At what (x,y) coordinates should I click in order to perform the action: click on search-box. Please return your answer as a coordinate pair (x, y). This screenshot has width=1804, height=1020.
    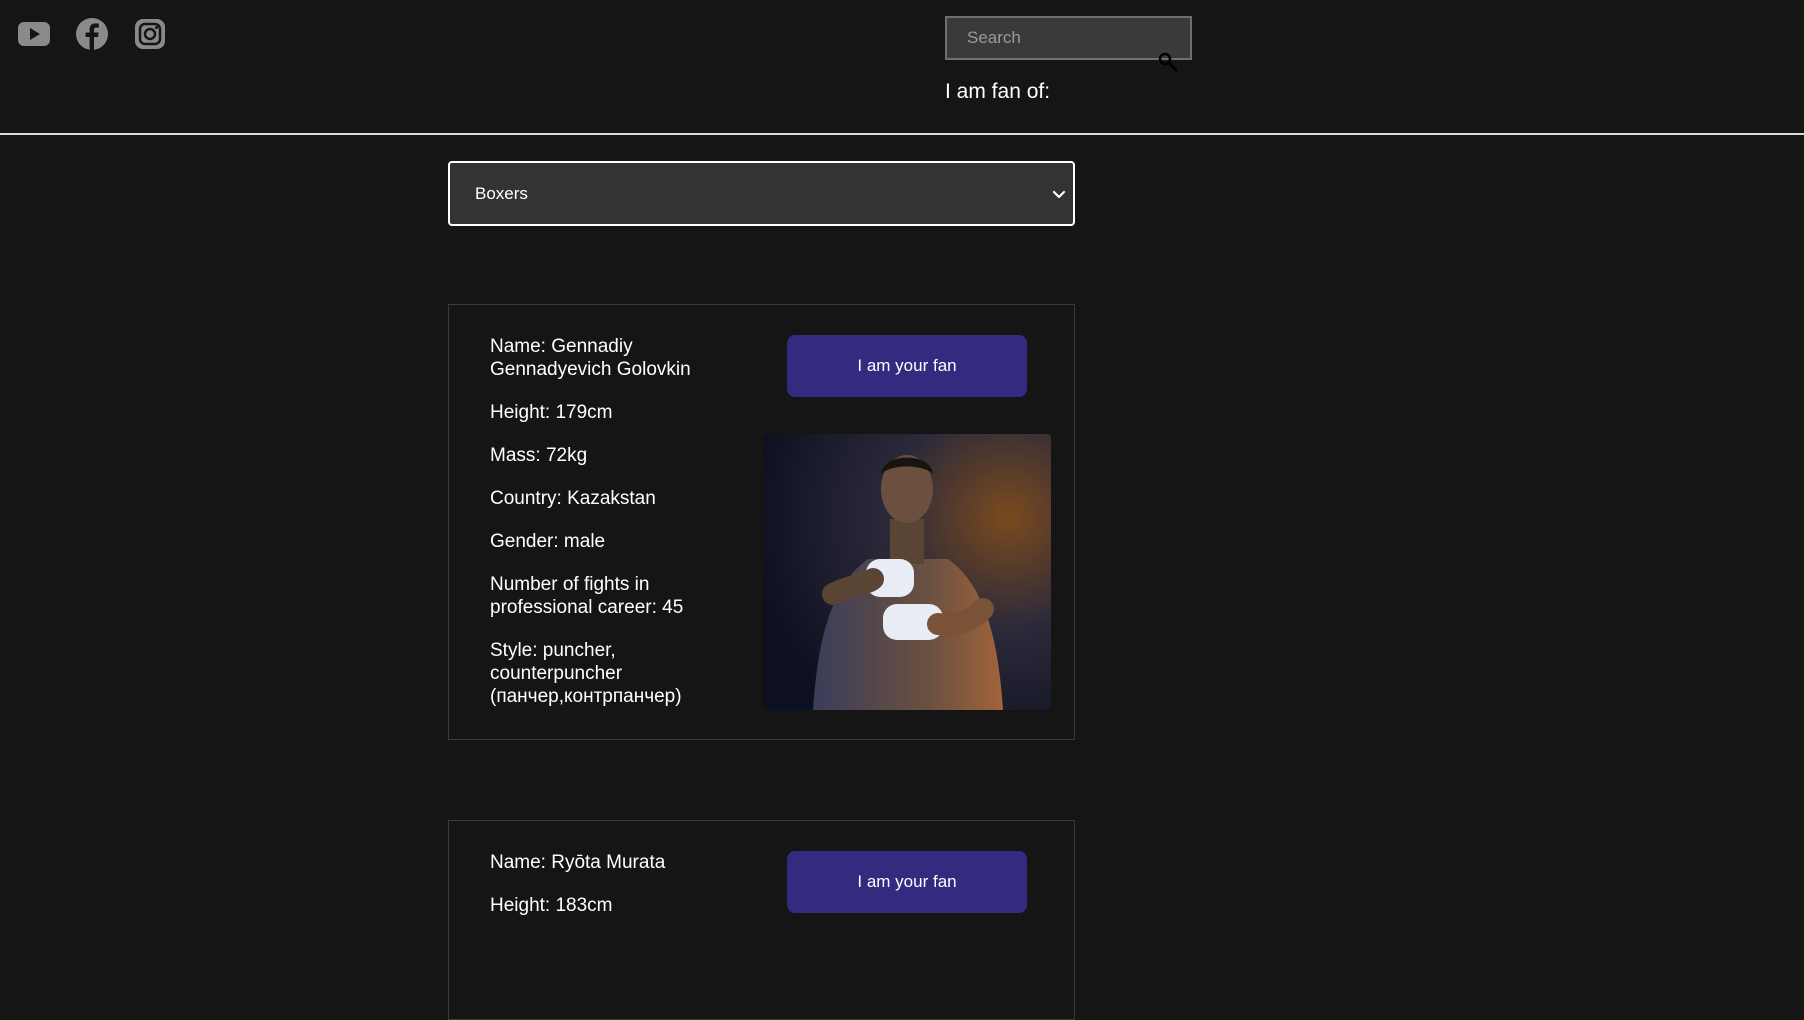
    Looking at the image, I should click on (1068, 44).